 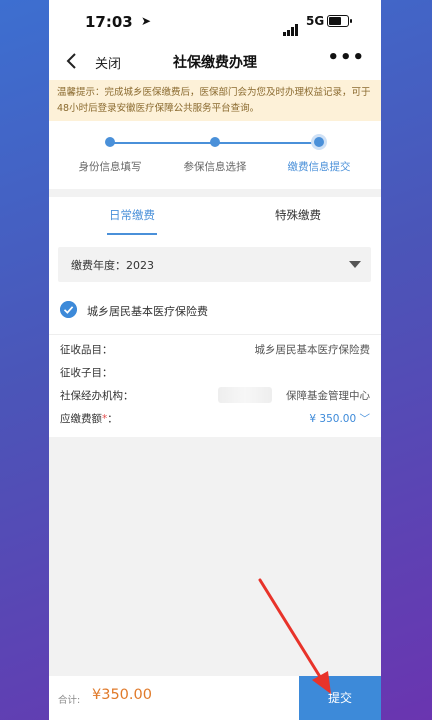 What do you see at coordinates (215, 420) in the screenshot?
I see `row-amount-due: 应缴费额*： ¥ 350.00 ﹀` at bounding box center [215, 420].